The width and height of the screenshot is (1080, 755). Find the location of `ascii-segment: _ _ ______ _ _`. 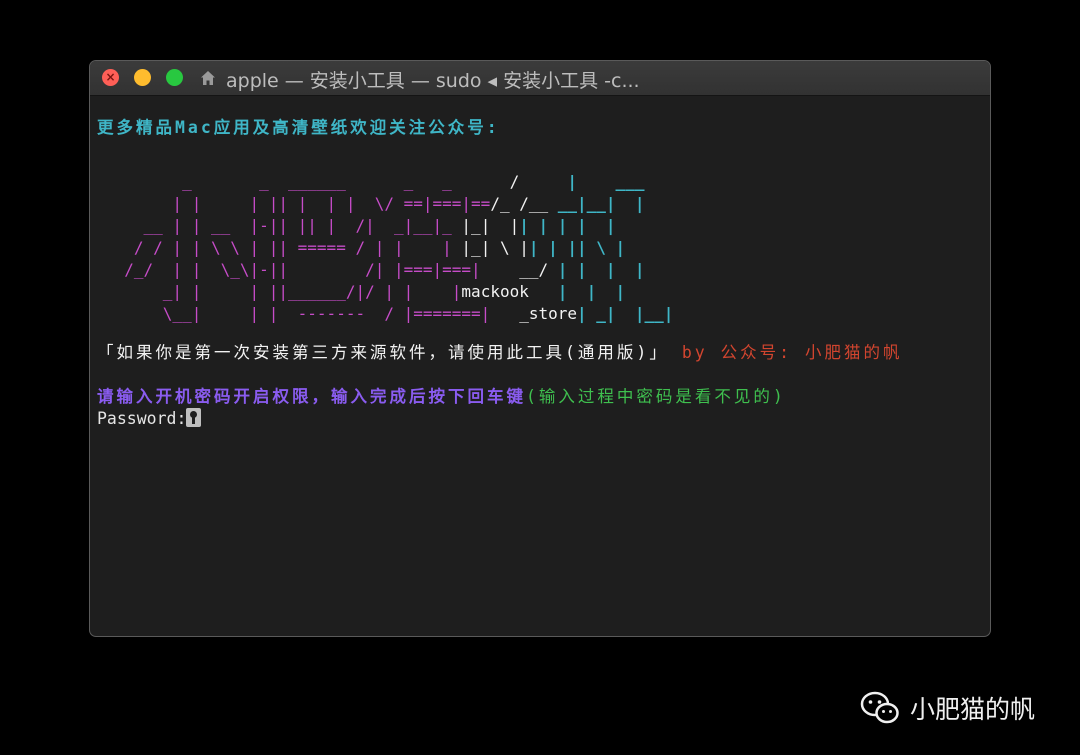

ascii-segment: _ _ ______ _ _ is located at coordinates (302, 181).